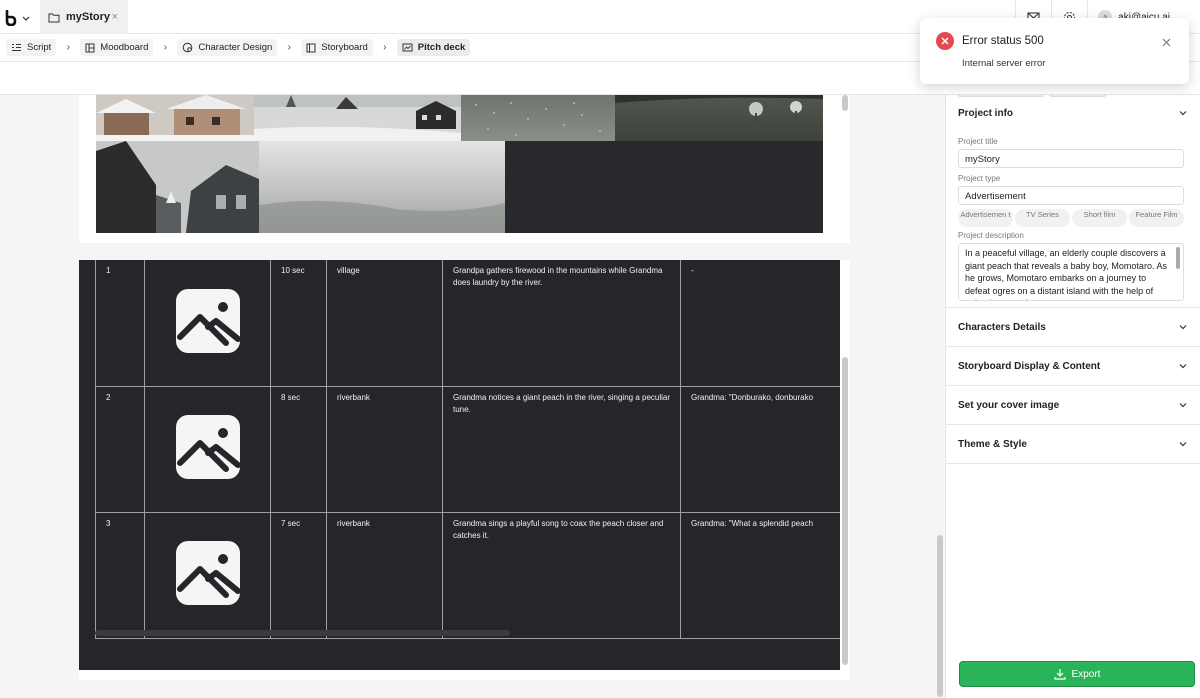  What do you see at coordinates (1042, 218) in the screenshot?
I see `type-option-tv-series: TV Series` at bounding box center [1042, 218].